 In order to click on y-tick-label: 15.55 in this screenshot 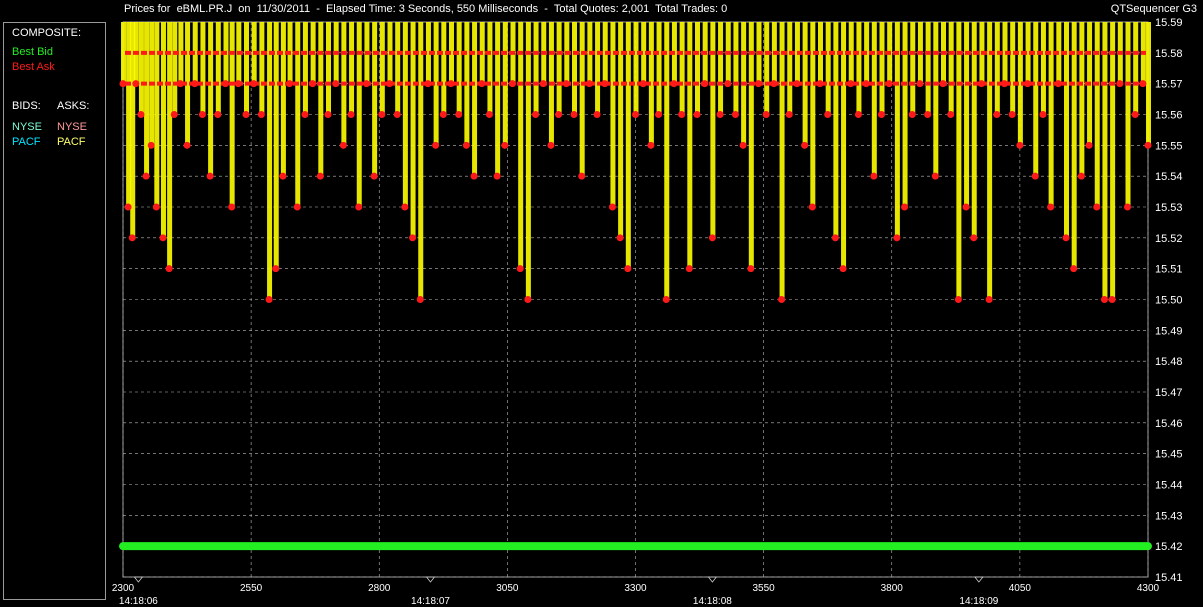, I will do `click(1169, 146)`.